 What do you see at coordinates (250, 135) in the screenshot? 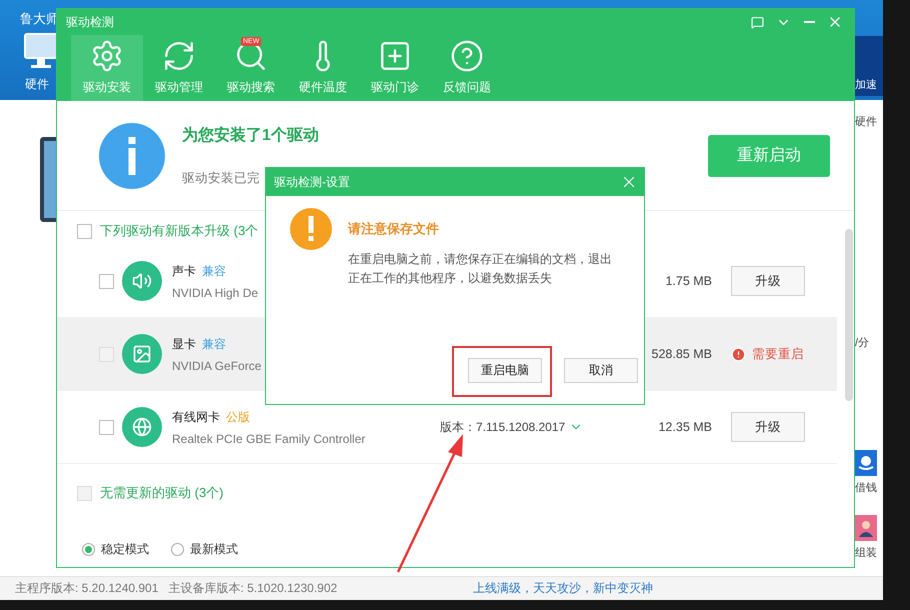
I see `summary-title: 为您安装了1个驱动` at bounding box center [250, 135].